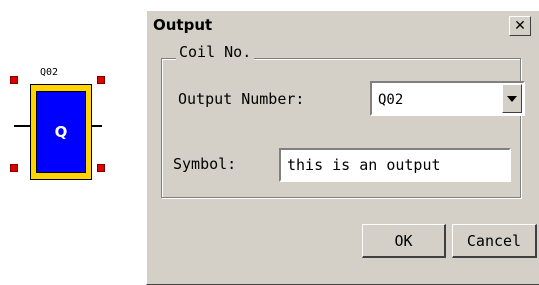  I want to click on cancel-button-label: Cancel, so click(494, 240).